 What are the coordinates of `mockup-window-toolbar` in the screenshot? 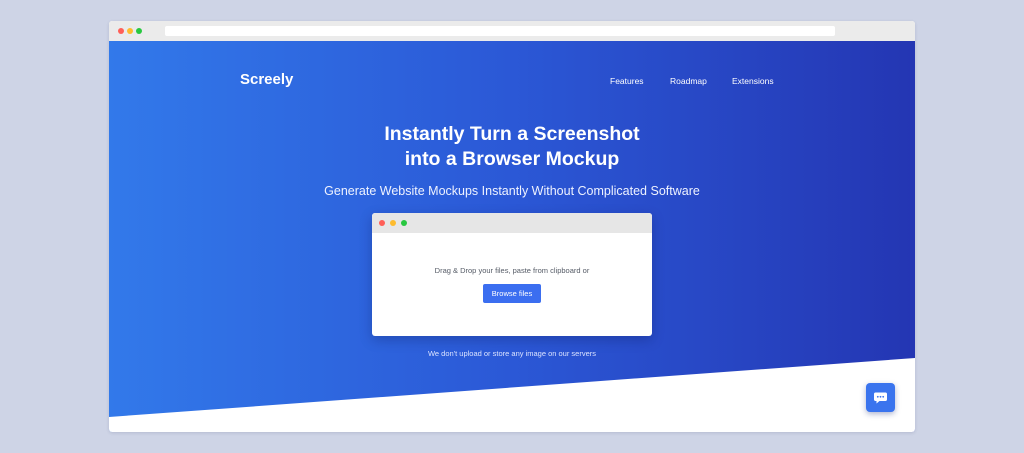 It's located at (512, 223).